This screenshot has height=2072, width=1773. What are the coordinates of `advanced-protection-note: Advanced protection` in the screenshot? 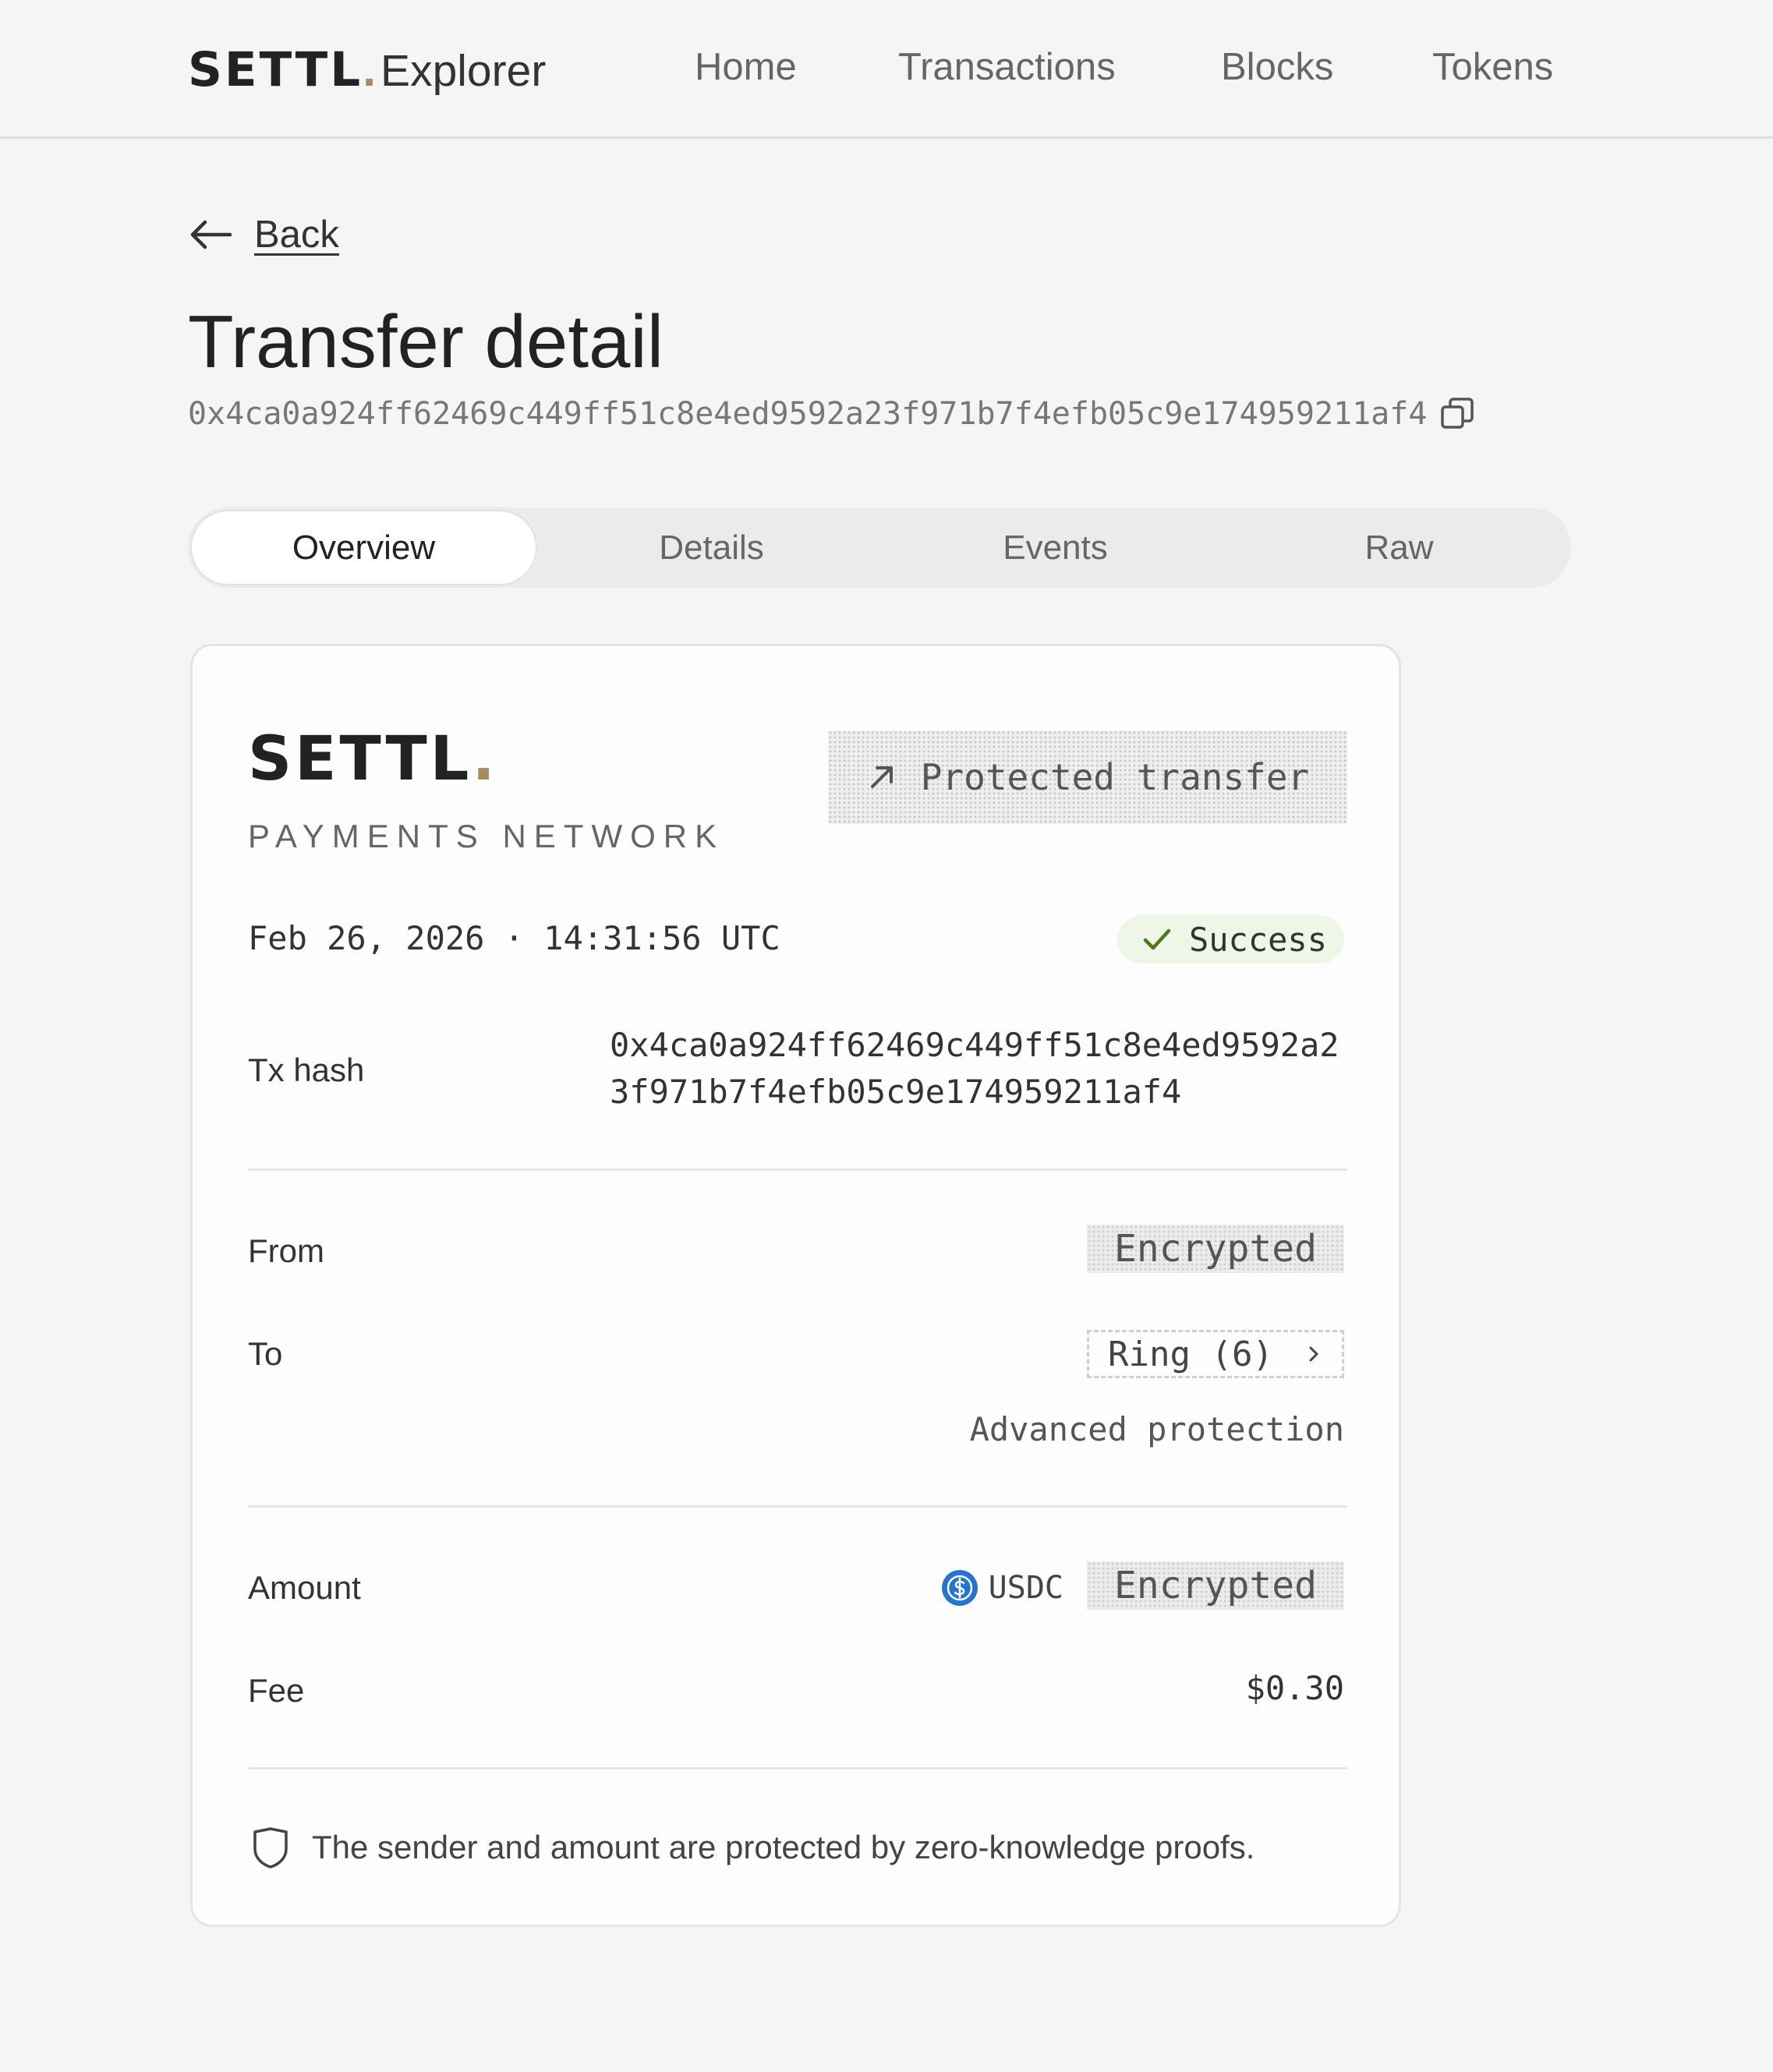 It's located at (1156, 1429).